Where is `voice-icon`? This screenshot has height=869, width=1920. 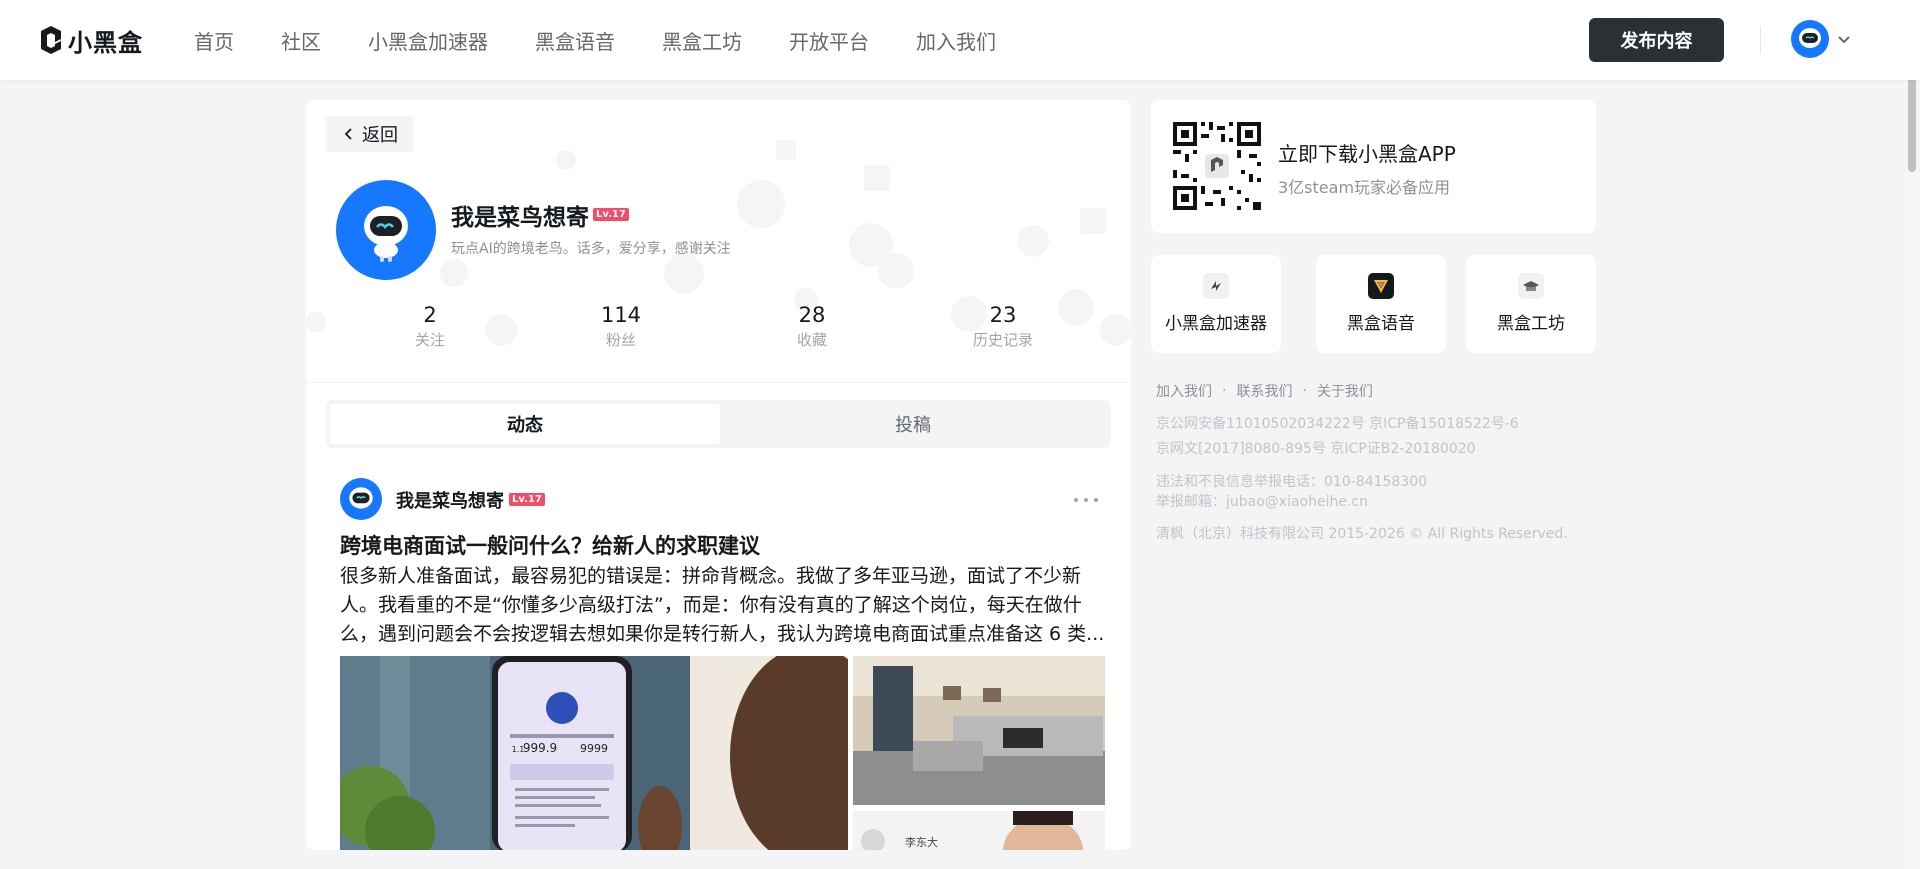
voice-icon is located at coordinates (1381, 286).